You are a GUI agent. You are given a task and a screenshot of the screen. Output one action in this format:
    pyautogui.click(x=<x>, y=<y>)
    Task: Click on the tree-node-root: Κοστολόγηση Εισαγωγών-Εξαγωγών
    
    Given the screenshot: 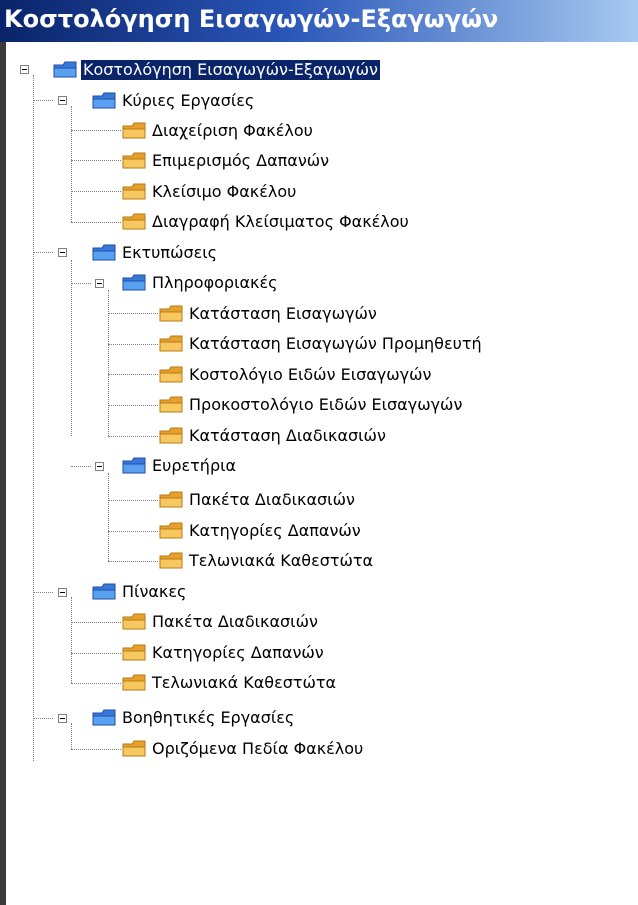 What is the action you would take?
    pyautogui.click(x=216, y=70)
    